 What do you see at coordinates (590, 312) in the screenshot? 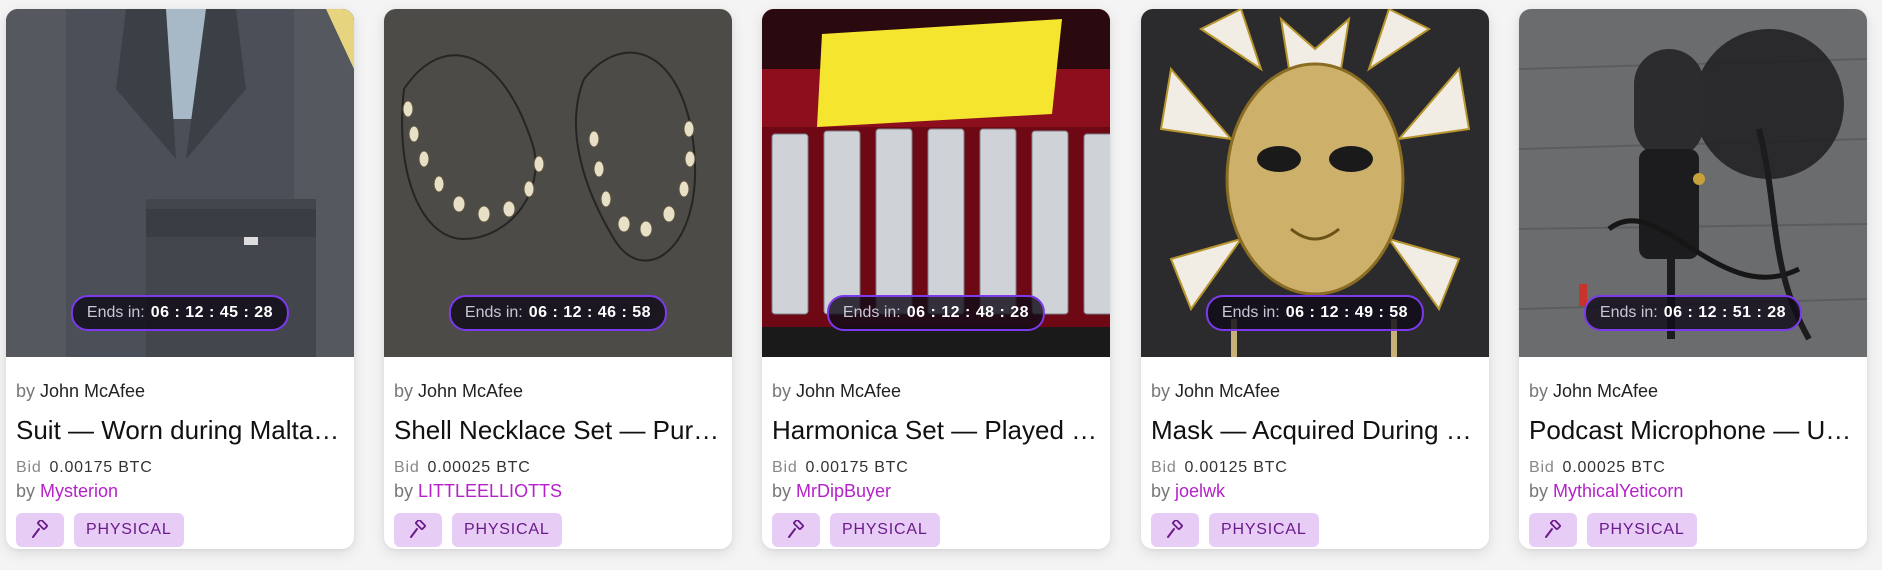
I see `timer-value: 06 : 12 : 46 : 58` at bounding box center [590, 312].